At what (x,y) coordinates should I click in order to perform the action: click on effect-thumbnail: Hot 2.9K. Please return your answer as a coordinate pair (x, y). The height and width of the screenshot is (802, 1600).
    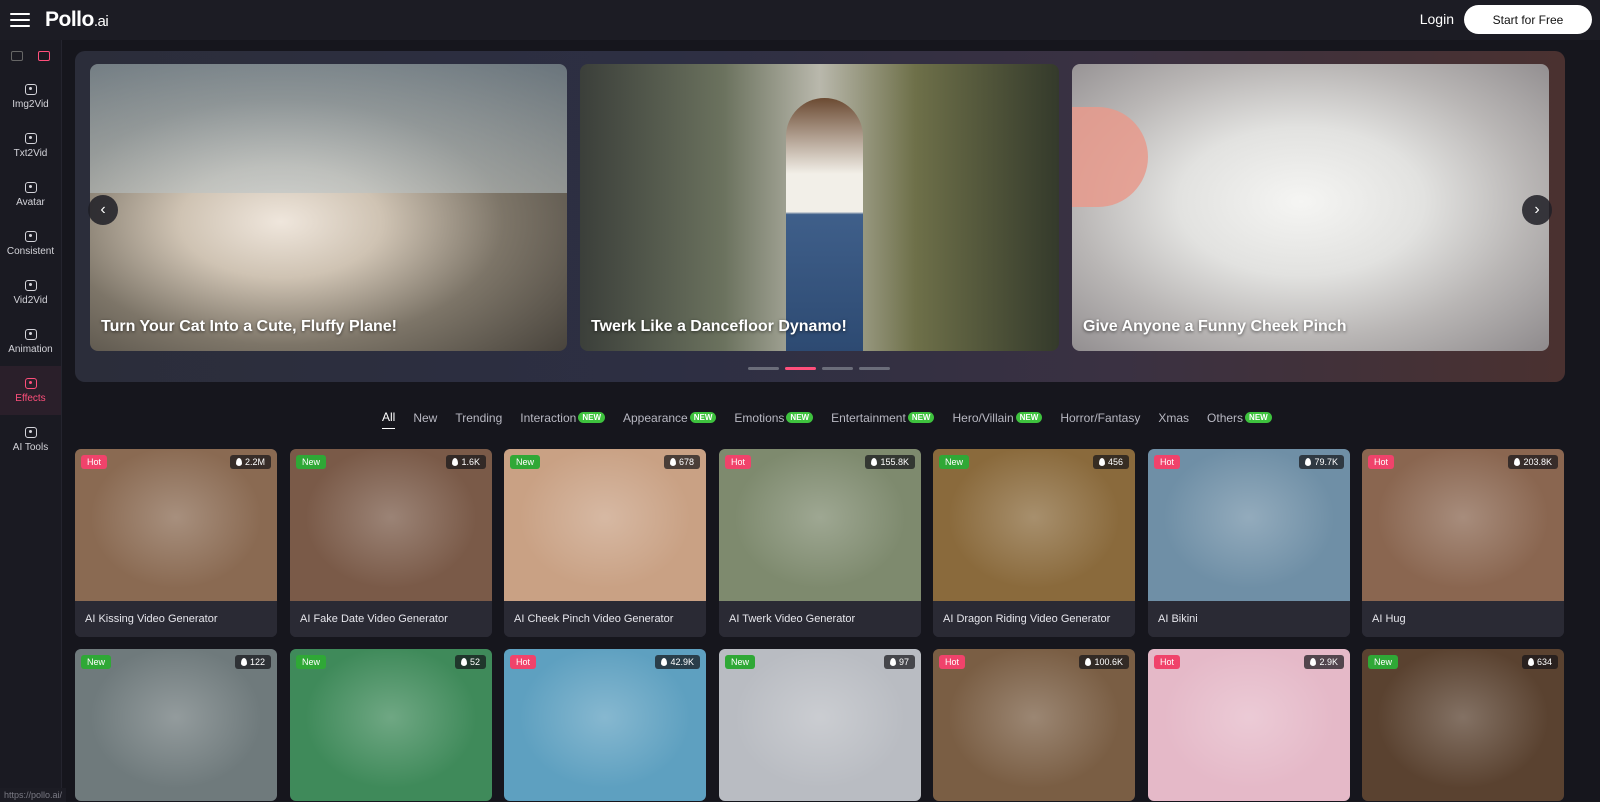
    Looking at the image, I should click on (1249, 725).